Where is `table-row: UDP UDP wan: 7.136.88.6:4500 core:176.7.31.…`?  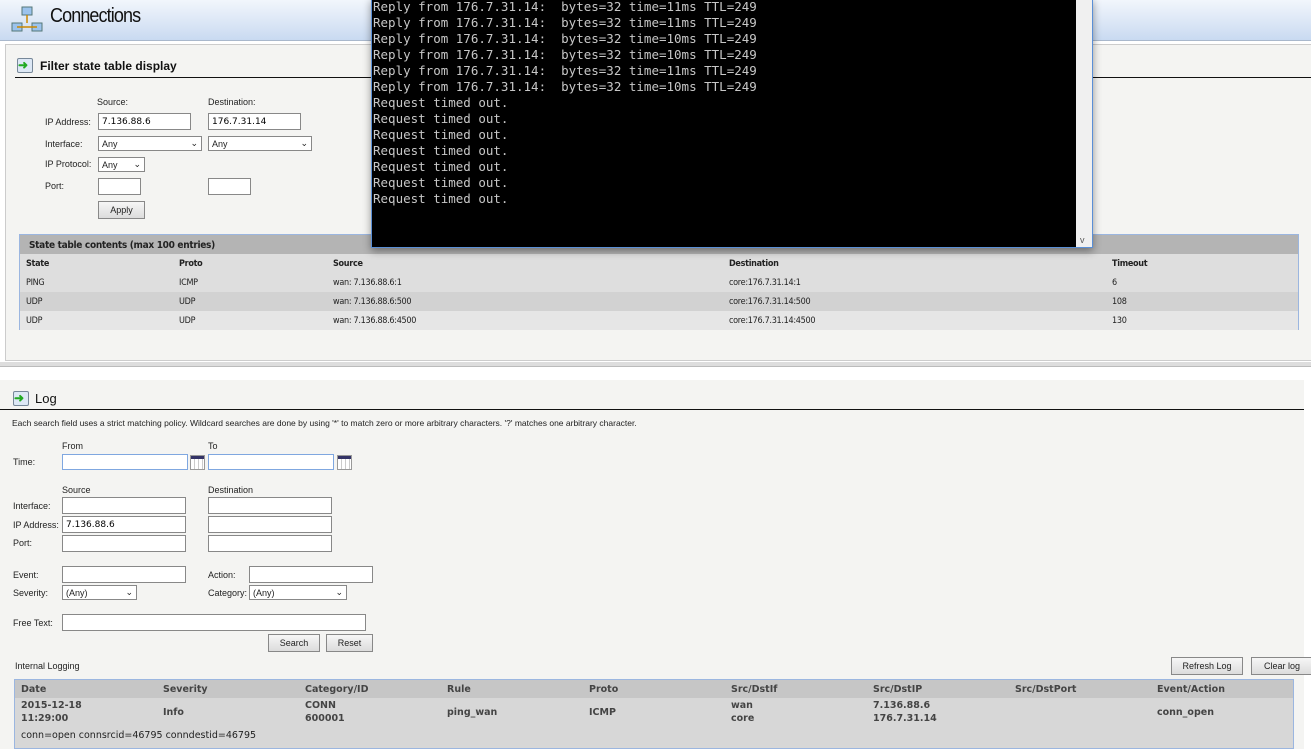
table-row: UDP UDP wan: 7.136.88.6:4500 core:176.7.31.… is located at coordinates (659, 320).